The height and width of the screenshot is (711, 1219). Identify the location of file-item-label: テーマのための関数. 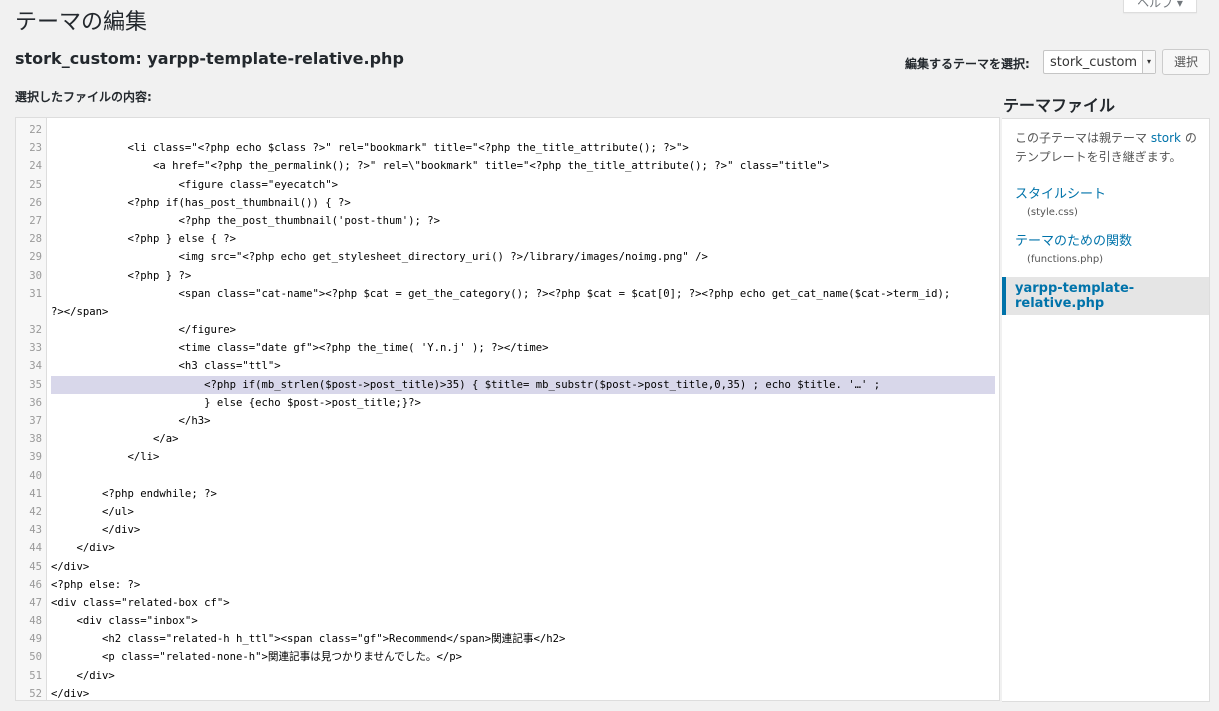
(1112, 239).